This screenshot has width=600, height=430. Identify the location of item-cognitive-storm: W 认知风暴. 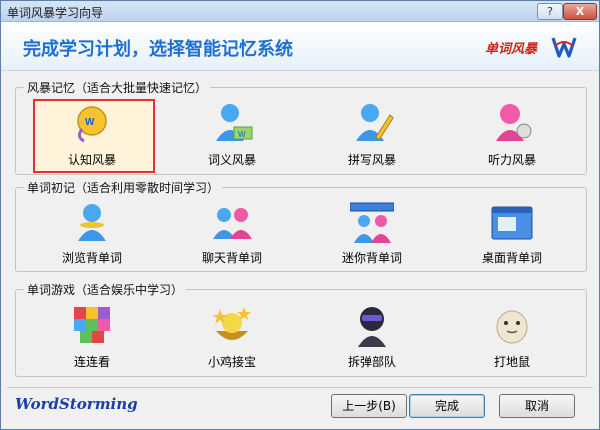
(92, 138).